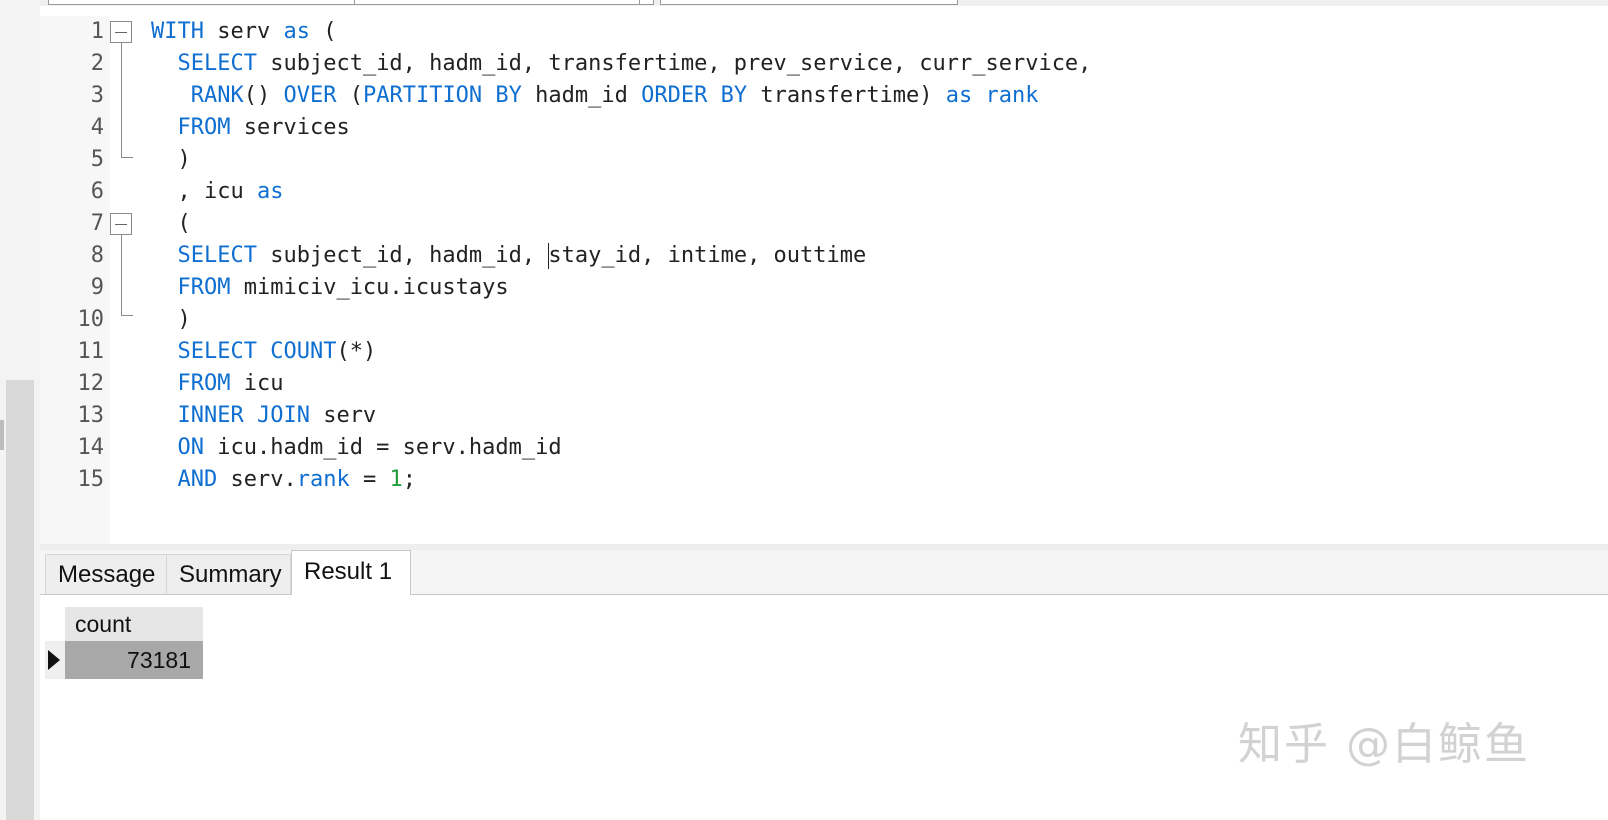  What do you see at coordinates (343, 287) in the screenshot?
I see `code-line: FROM mimiciv_icu.icustays` at bounding box center [343, 287].